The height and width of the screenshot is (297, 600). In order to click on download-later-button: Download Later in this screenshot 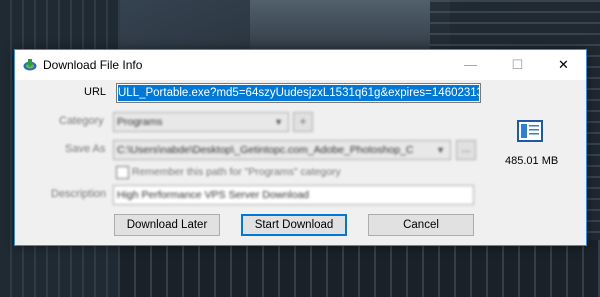, I will do `click(167, 225)`.